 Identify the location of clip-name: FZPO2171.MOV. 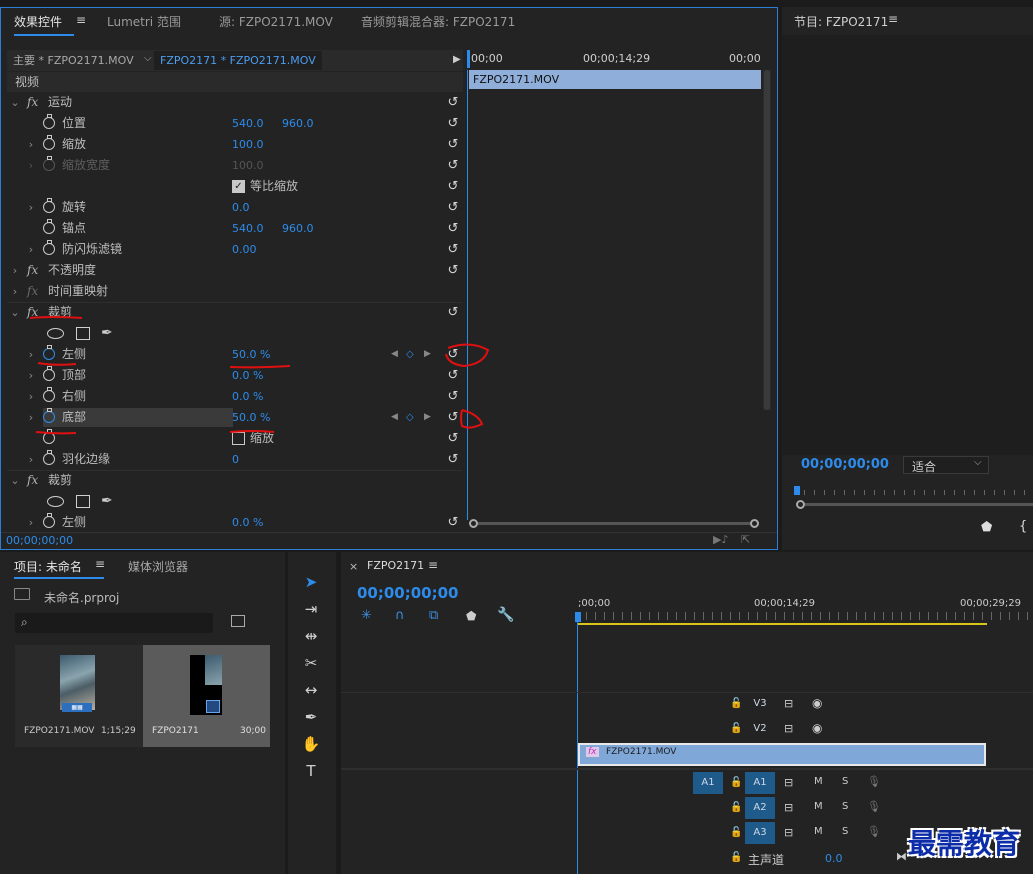
(641, 752).